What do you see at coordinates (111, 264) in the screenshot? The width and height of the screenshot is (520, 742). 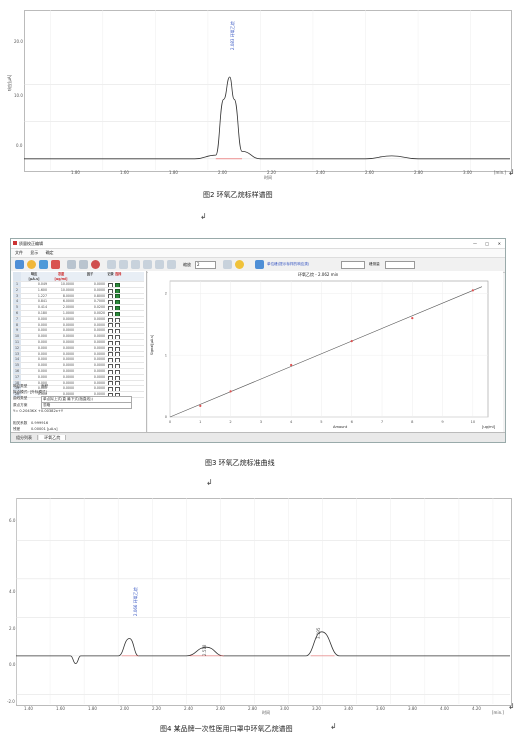 I see `table-icon` at bounding box center [111, 264].